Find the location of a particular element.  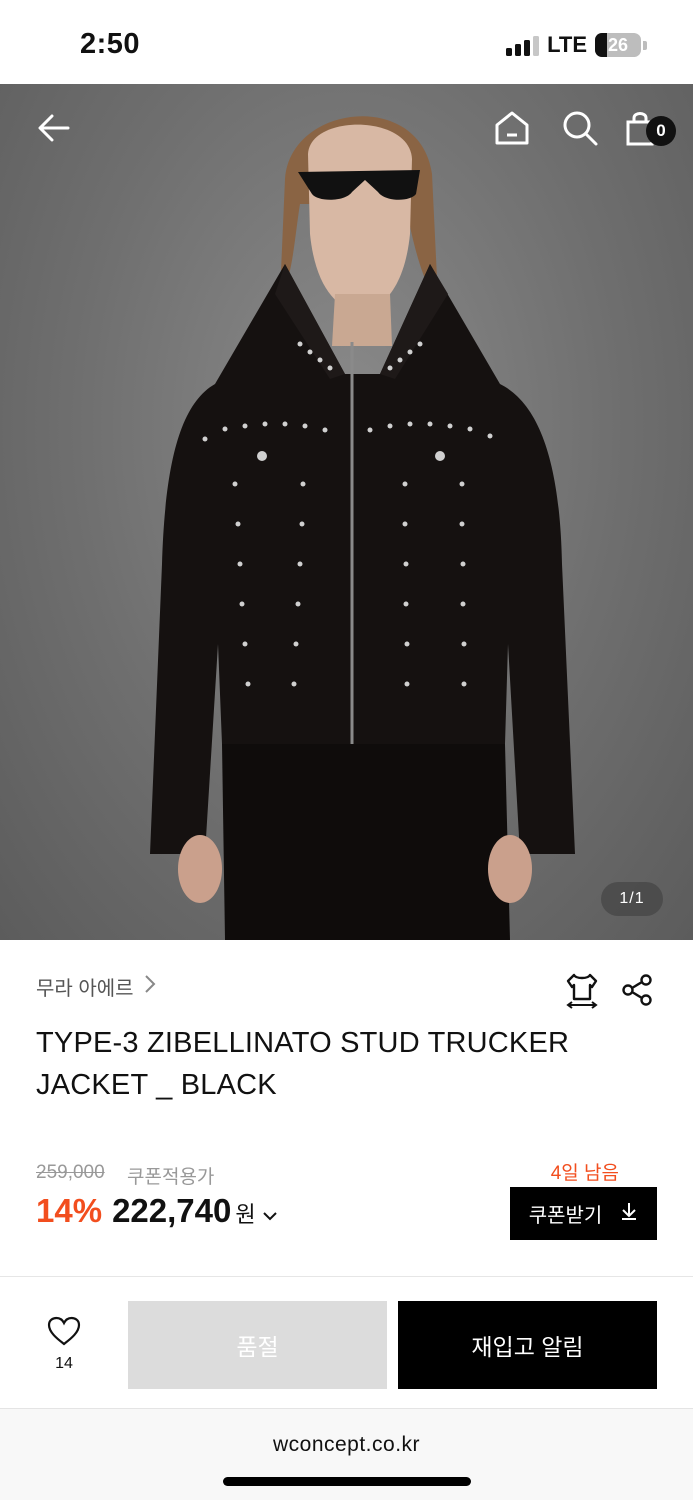

coupon-price-label: 쿠폰적용가 is located at coordinates (171, 1177).